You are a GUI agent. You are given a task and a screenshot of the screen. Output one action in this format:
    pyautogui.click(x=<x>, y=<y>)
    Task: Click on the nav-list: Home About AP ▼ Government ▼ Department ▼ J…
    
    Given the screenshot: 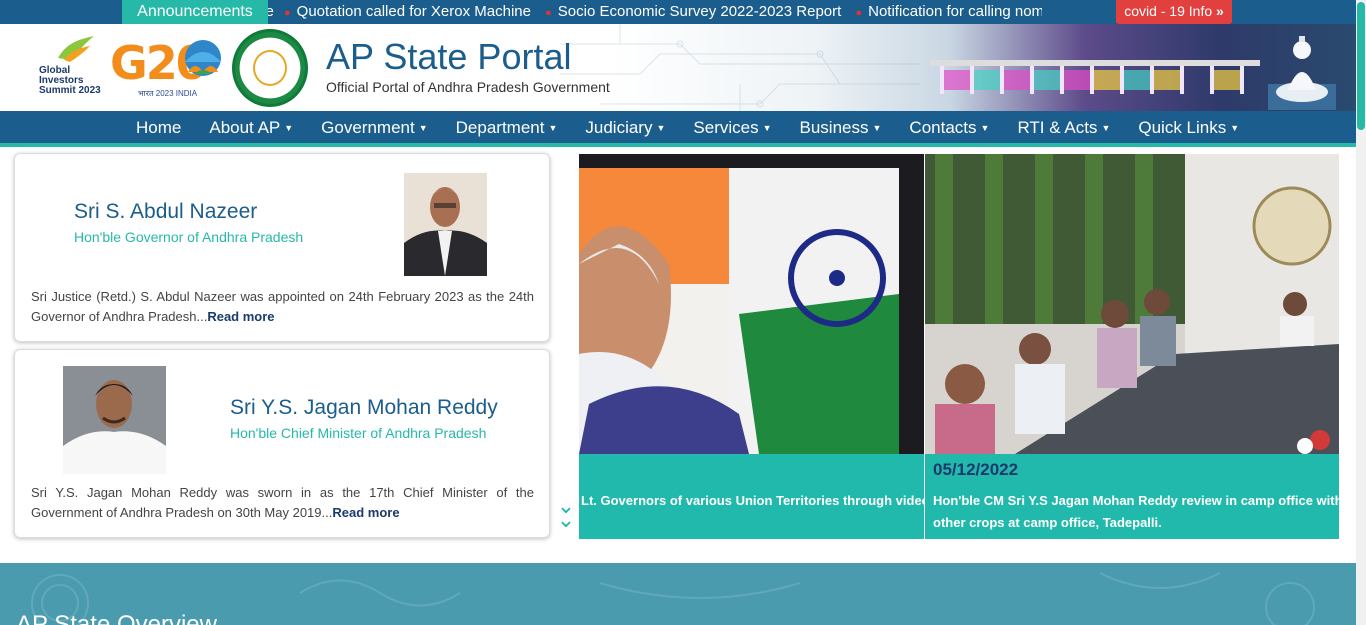 What is the action you would take?
    pyautogui.click(x=687, y=128)
    